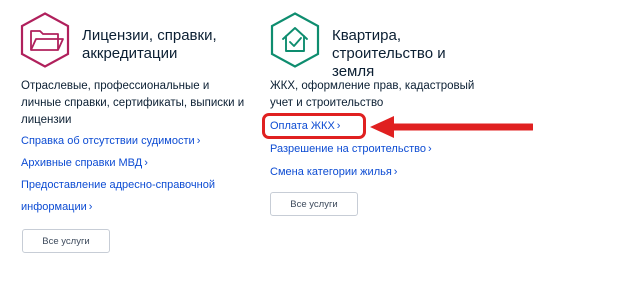  I want to click on folder-icon, so click(45, 40).